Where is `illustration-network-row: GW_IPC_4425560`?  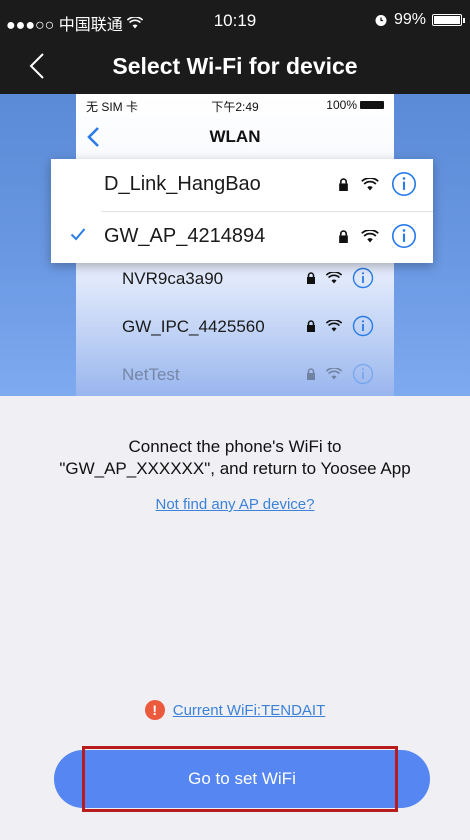 illustration-network-row: GW_IPC_4425560 is located at coordinates (235, 327).